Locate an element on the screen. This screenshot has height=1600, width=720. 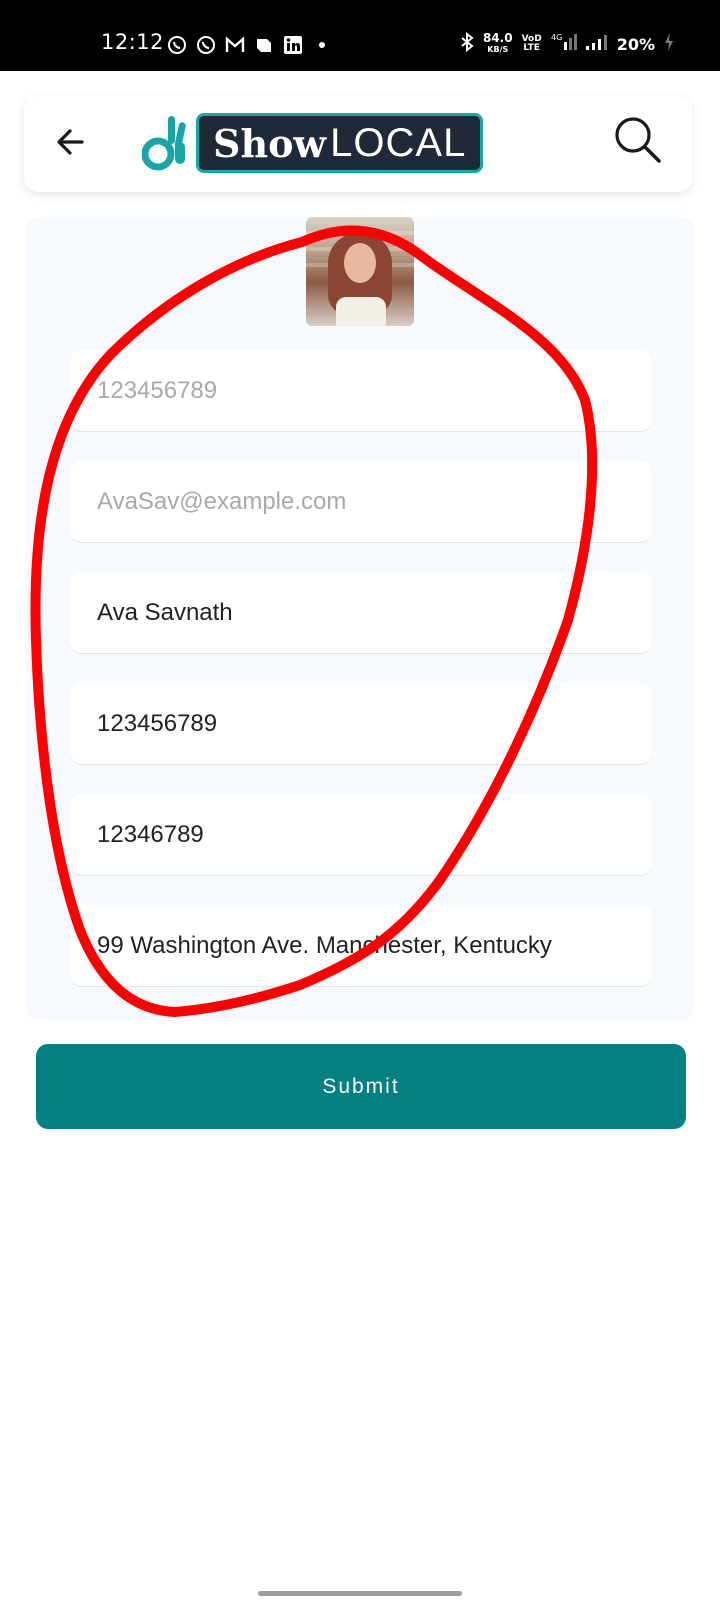
chat-icon is located at coordinates (264, 45).